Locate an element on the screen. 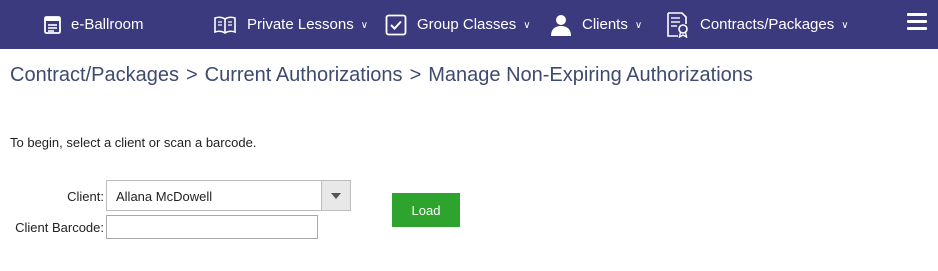  breadcrumb-item: Contract/Packages is located at coordinates (94, 75).